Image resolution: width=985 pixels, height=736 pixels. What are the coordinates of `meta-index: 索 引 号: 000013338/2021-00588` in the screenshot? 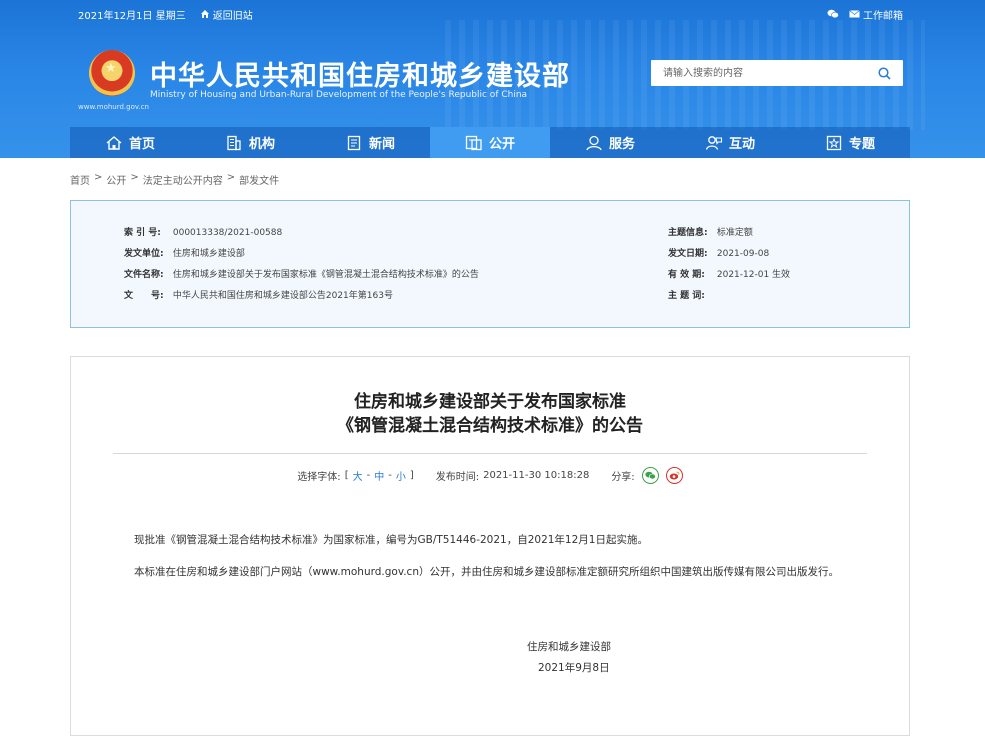 It's located at (203, 233).